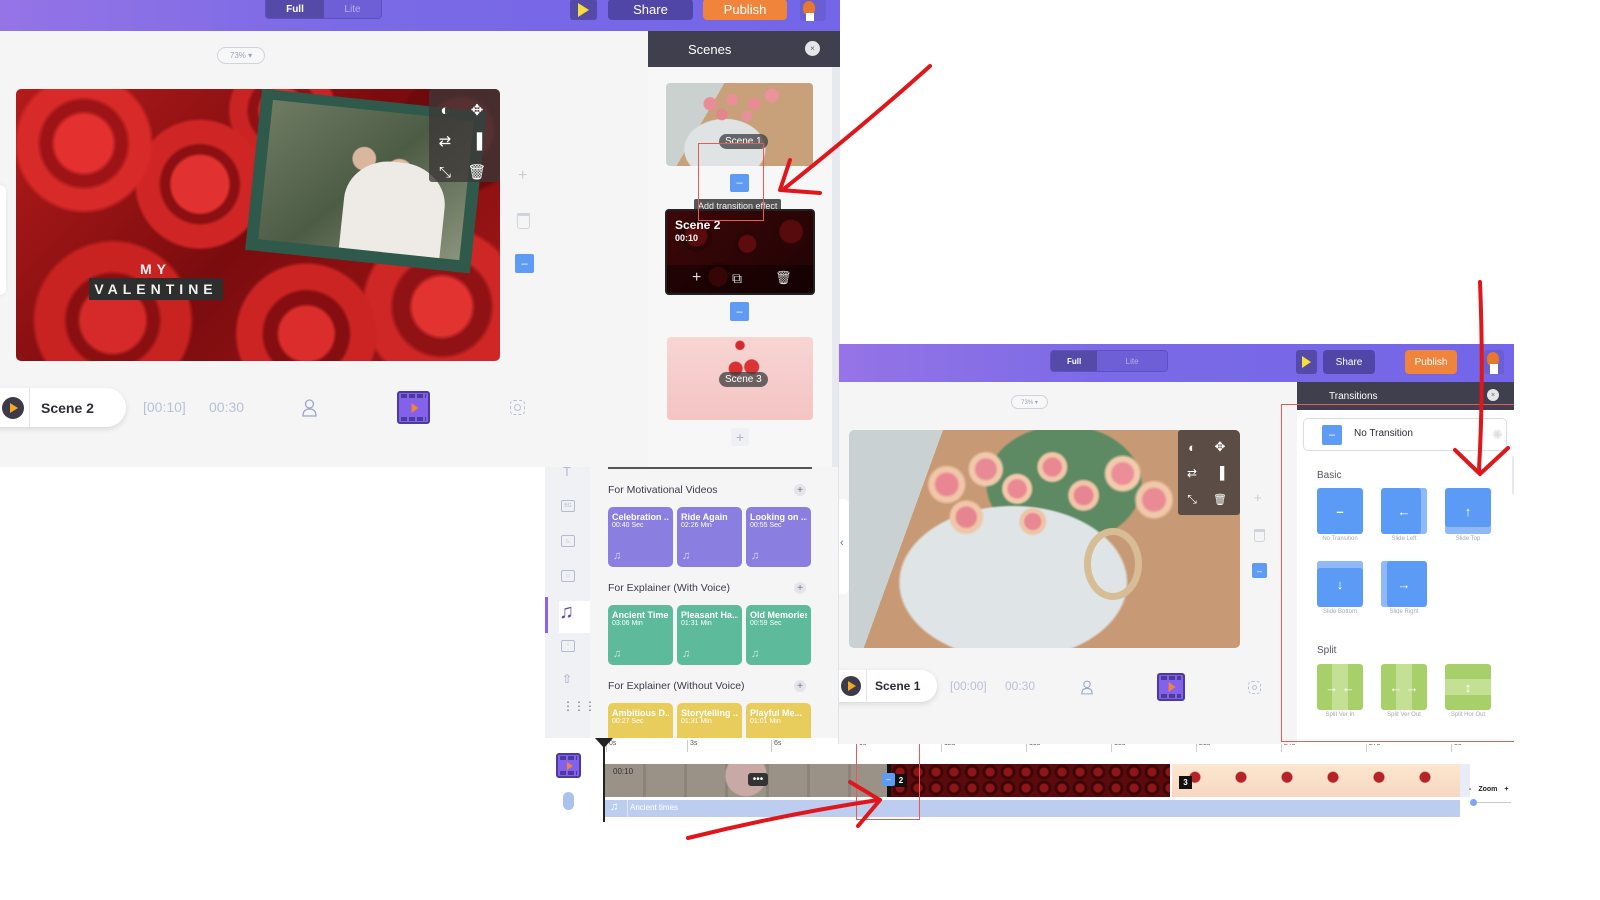 Image resolution: width=1600 pixels, height=900 pixels. I want to click on timeline-scene-1: 00:10 •••, so click(746, 780).